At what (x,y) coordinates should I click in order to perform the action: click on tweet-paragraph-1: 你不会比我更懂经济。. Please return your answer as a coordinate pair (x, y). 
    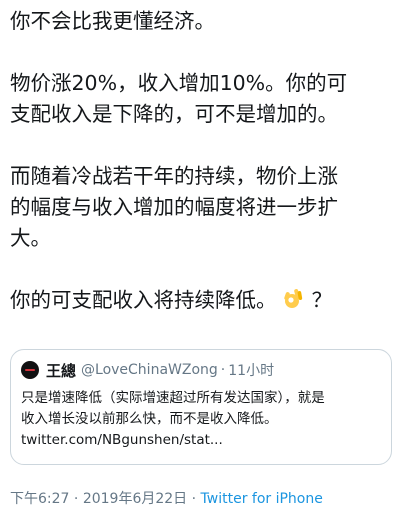
    Looking at the image, I should click on (204, 21).